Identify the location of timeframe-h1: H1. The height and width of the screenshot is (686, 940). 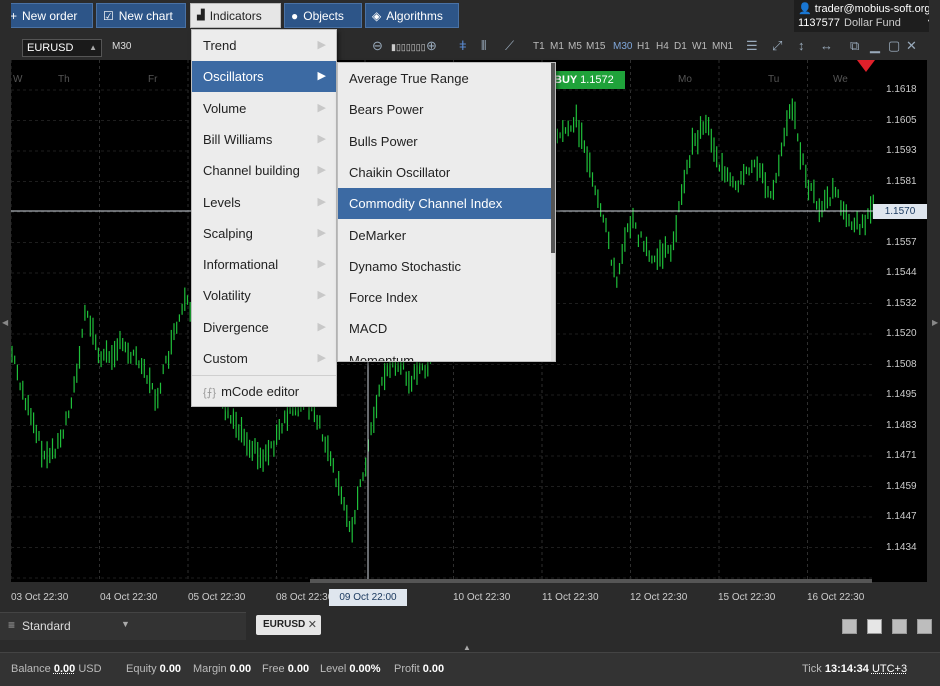
(643, 46).